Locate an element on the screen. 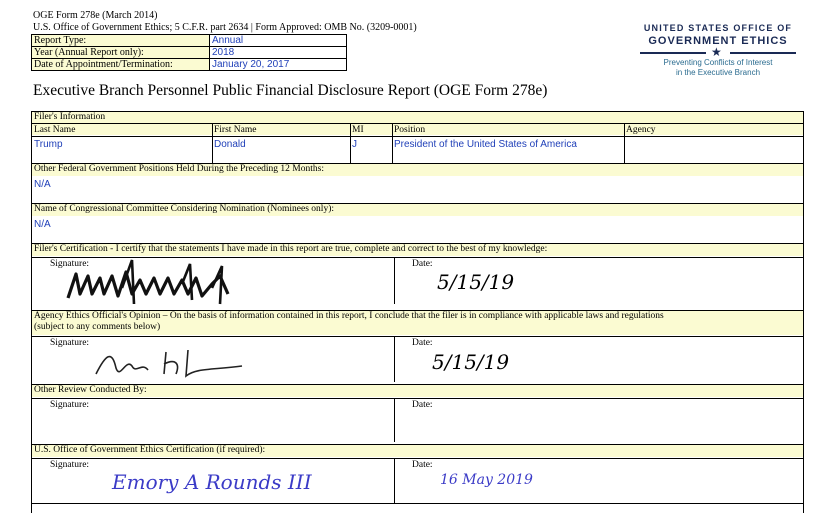 The width and height of the screenshot is (827, 513). logo-line1: UNITED STATES OFFICE OF is located at coordinates (718, 28).